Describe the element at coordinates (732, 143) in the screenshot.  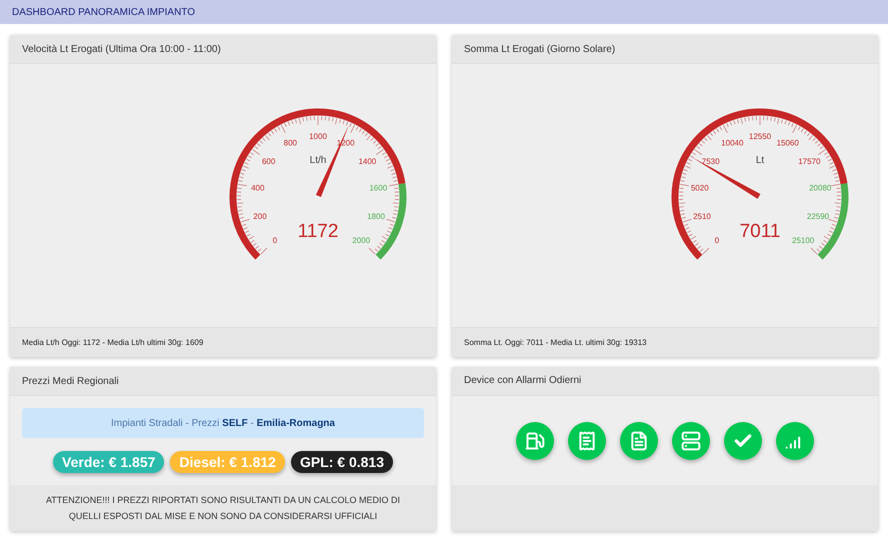
I see `tick-label: 10040` at that location.